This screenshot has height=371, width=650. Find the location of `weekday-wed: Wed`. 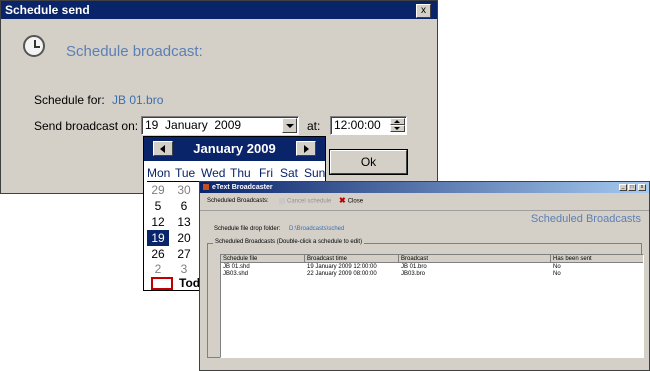

weekday-wed: Wed is located at coordinates (213, 173).